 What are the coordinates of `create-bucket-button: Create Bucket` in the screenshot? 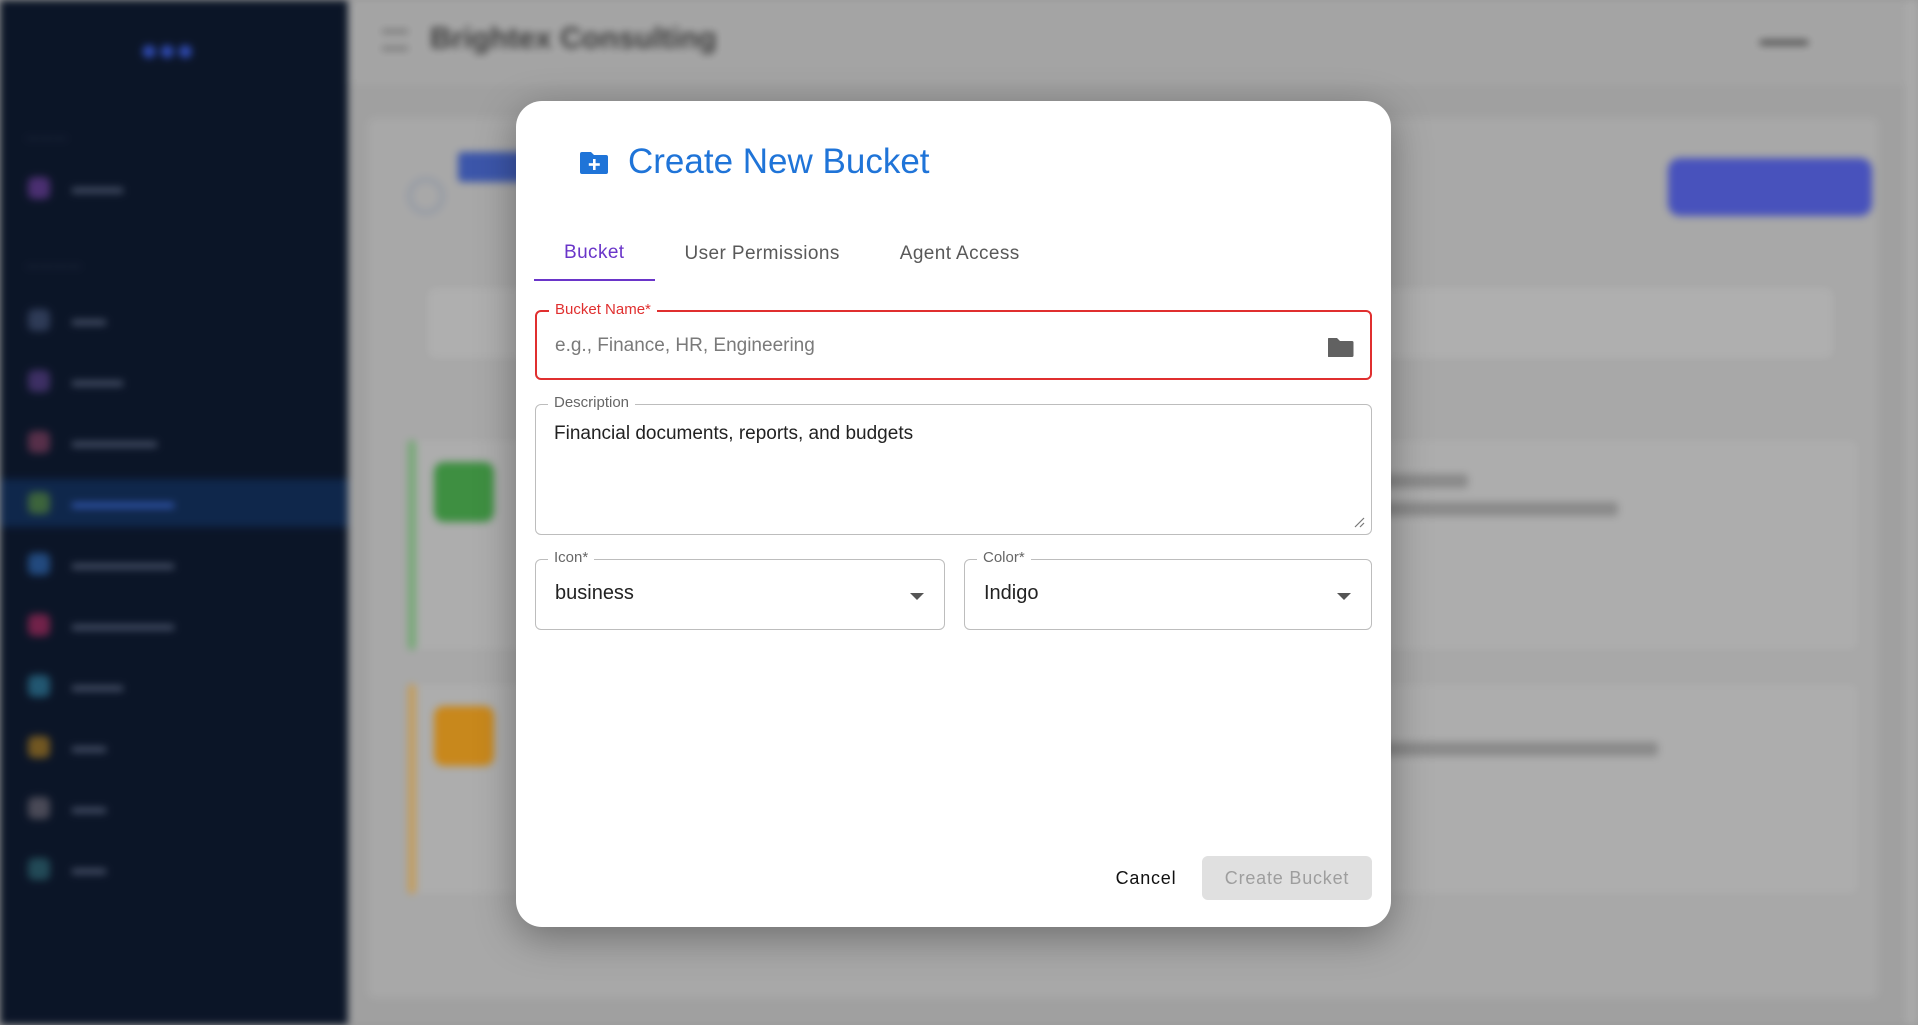 It's located at (1287, 878).